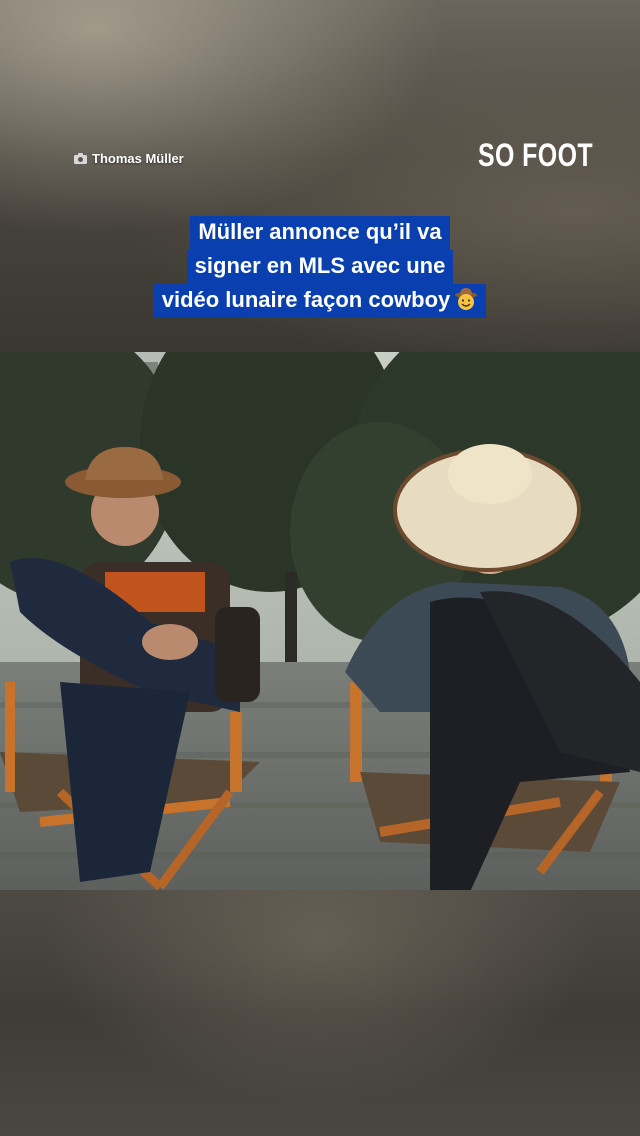 The image size is (640, 1136). Describe the element at coordinates (306, 299) in the screenshot. I see `headline-line-3: vidéo lunaire façon cowboy` at that location.